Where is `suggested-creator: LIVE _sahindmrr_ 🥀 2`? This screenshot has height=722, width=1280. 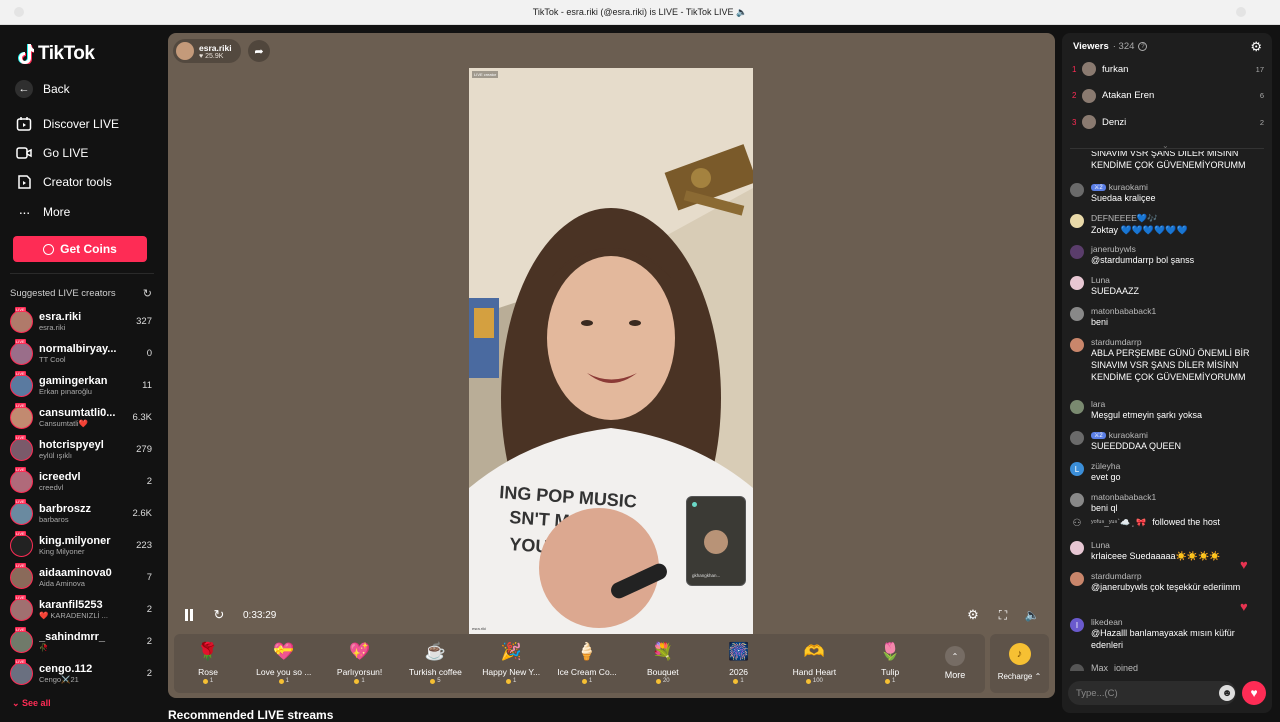
suggested-creator: LIVE _sahindmrr_ 🥀 2 is located at coordinates (81, 640).